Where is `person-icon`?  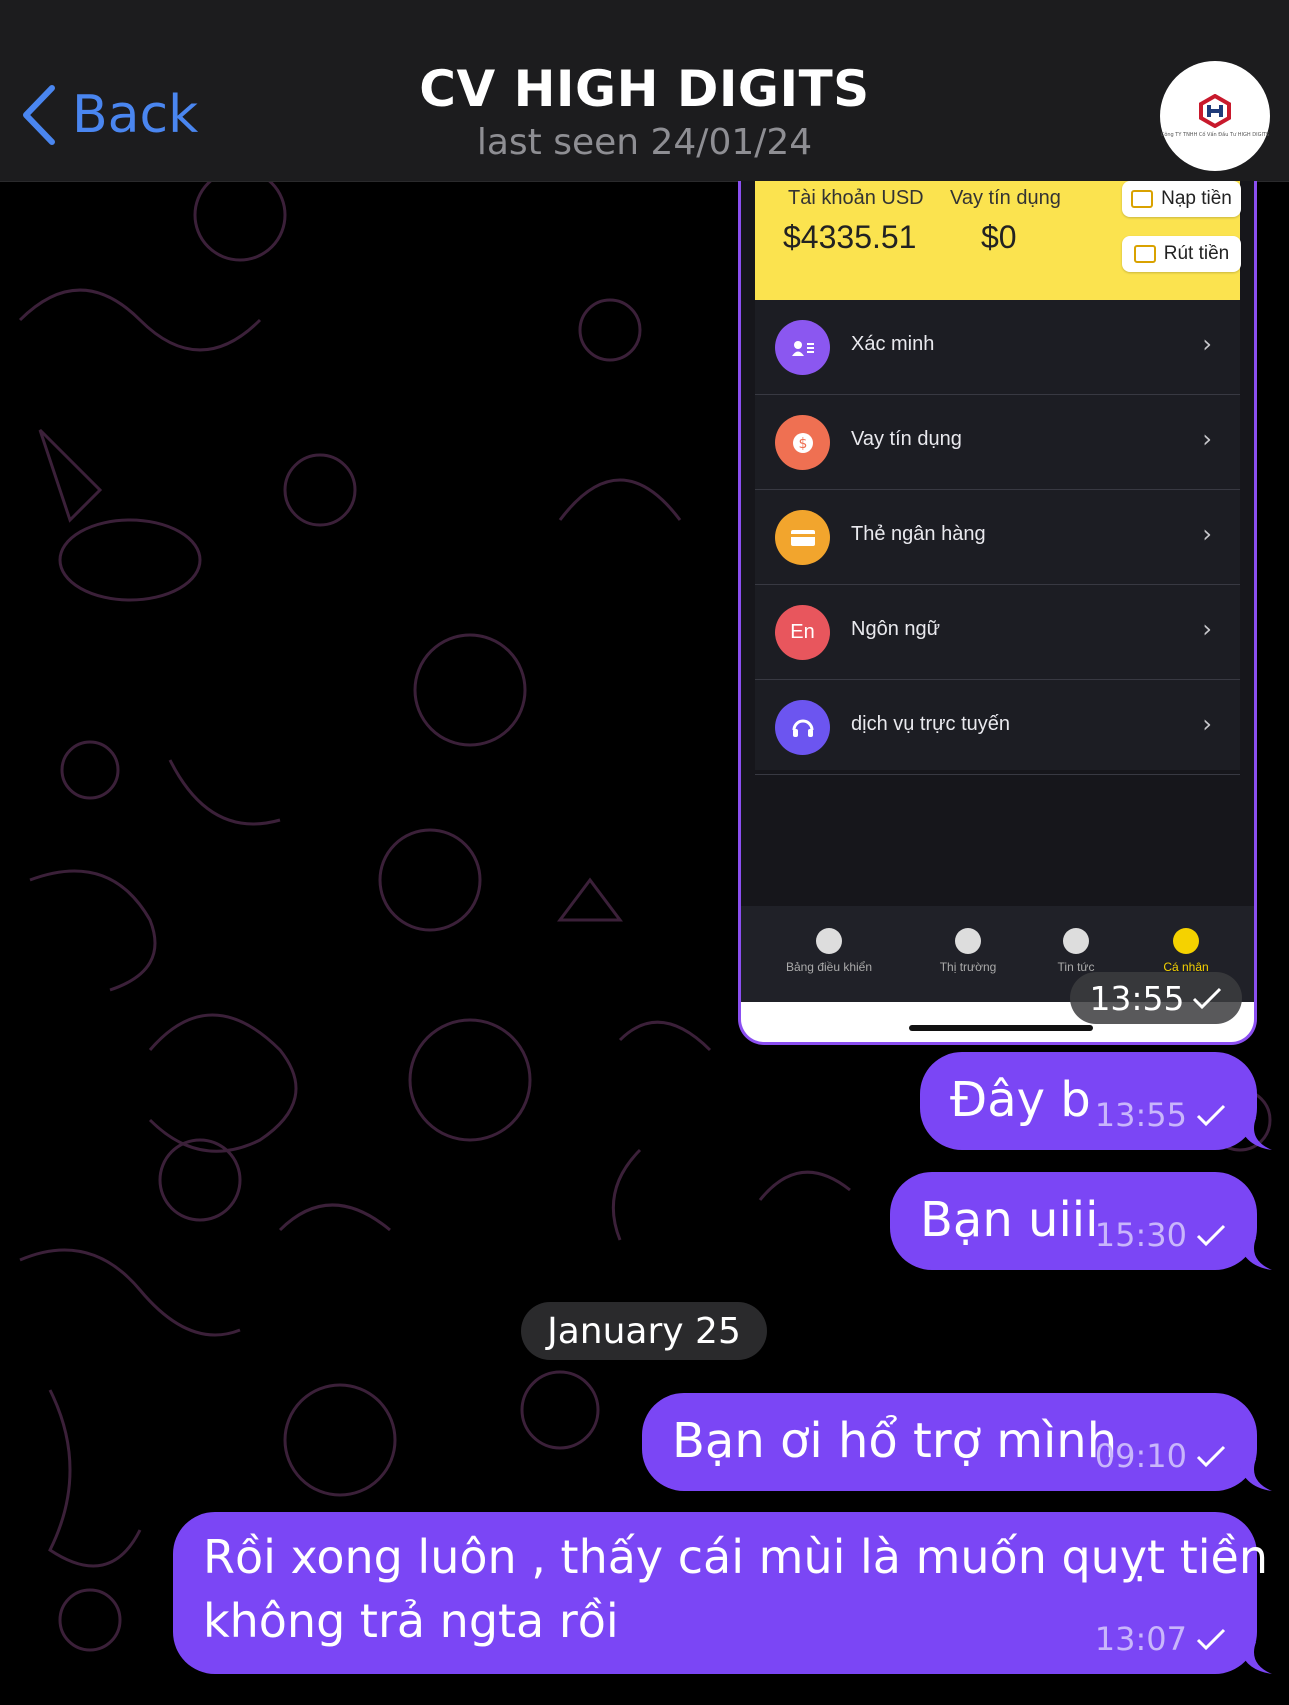 person-icon is located at coordinates (1186, 941).